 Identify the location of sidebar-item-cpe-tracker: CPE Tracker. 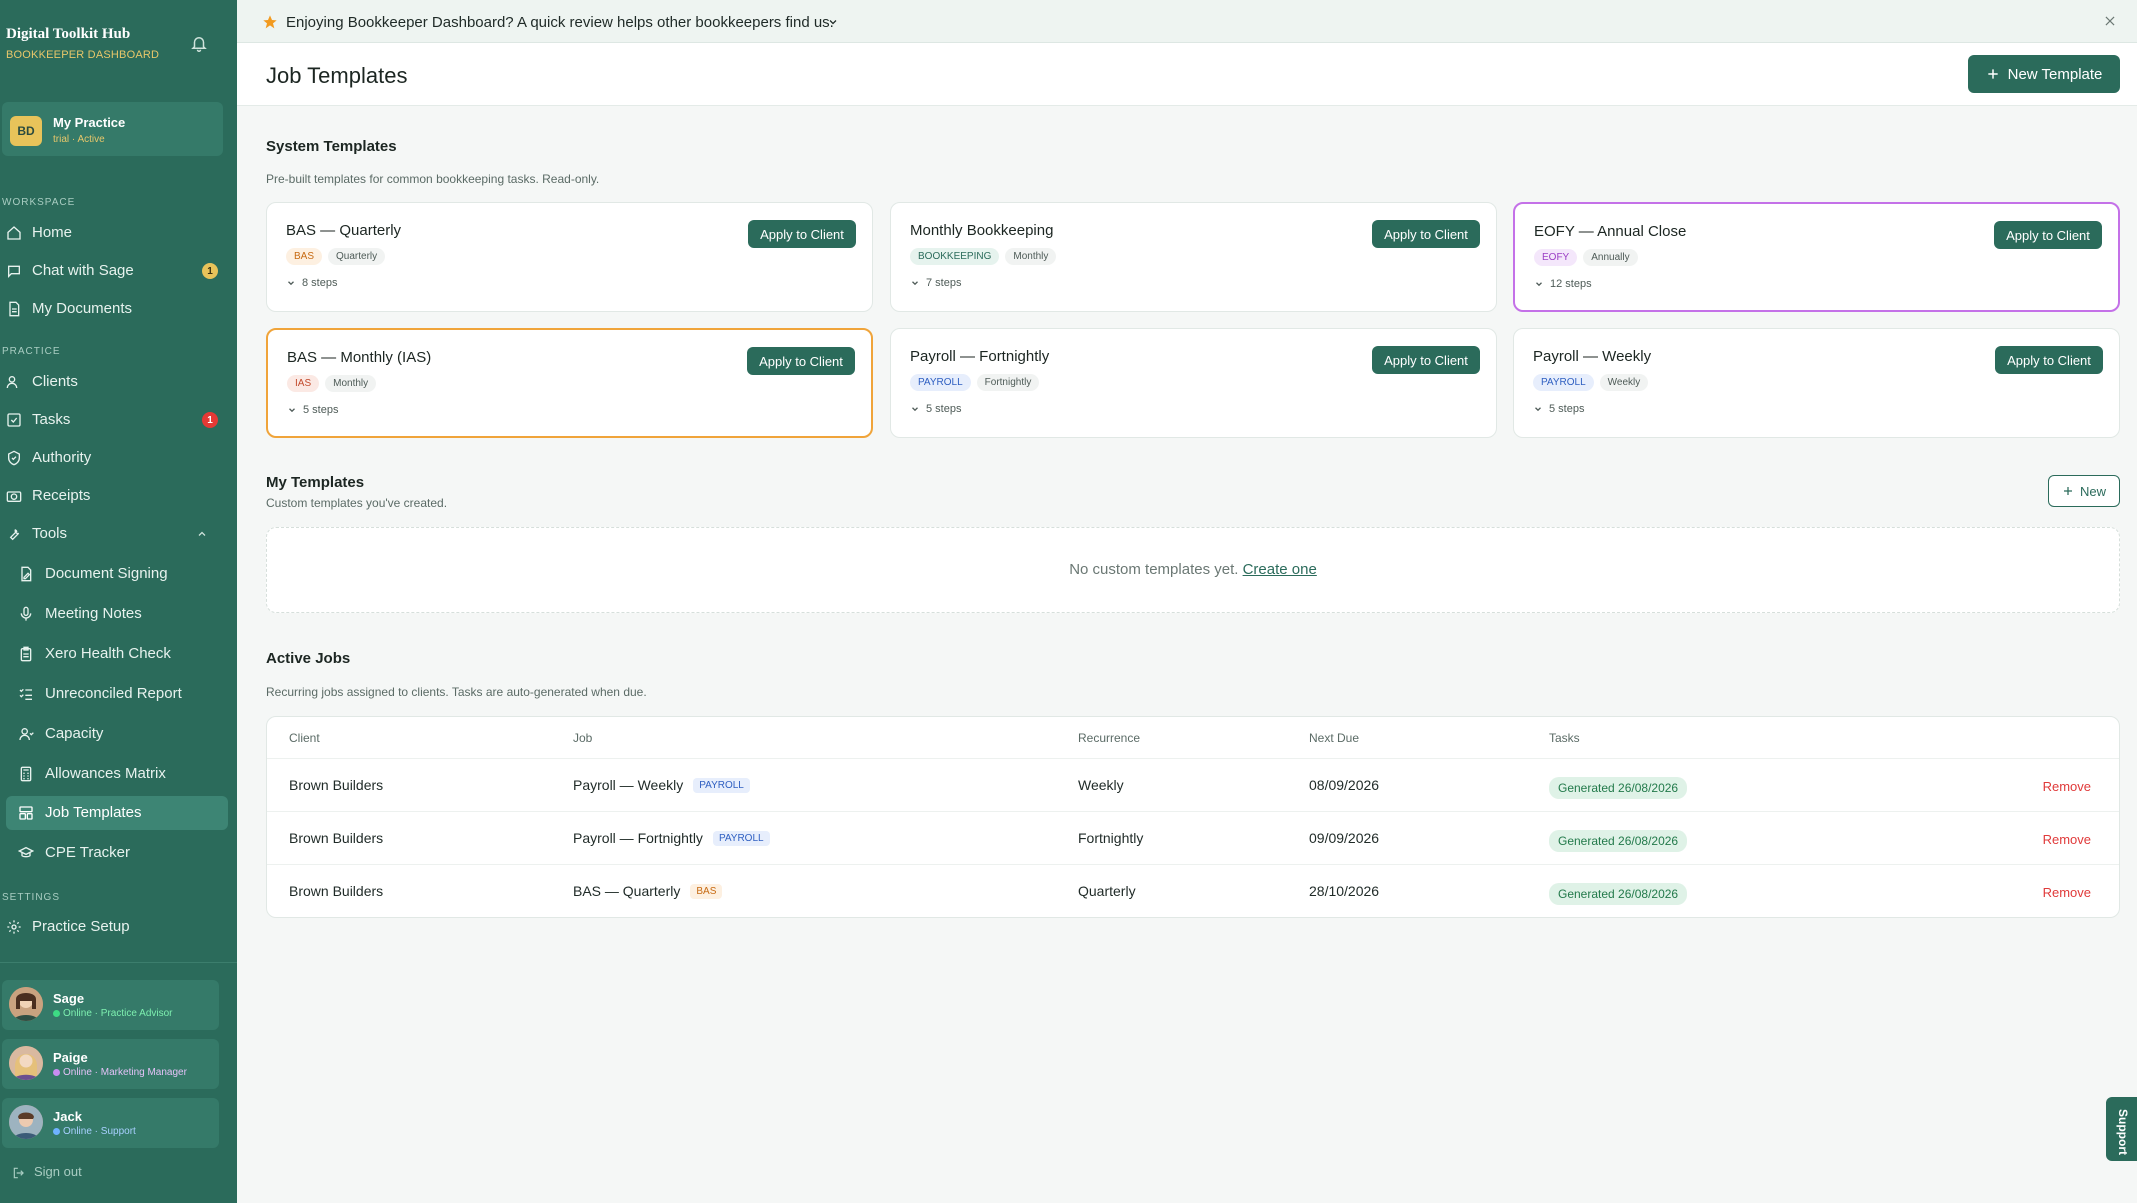
(114, 853).